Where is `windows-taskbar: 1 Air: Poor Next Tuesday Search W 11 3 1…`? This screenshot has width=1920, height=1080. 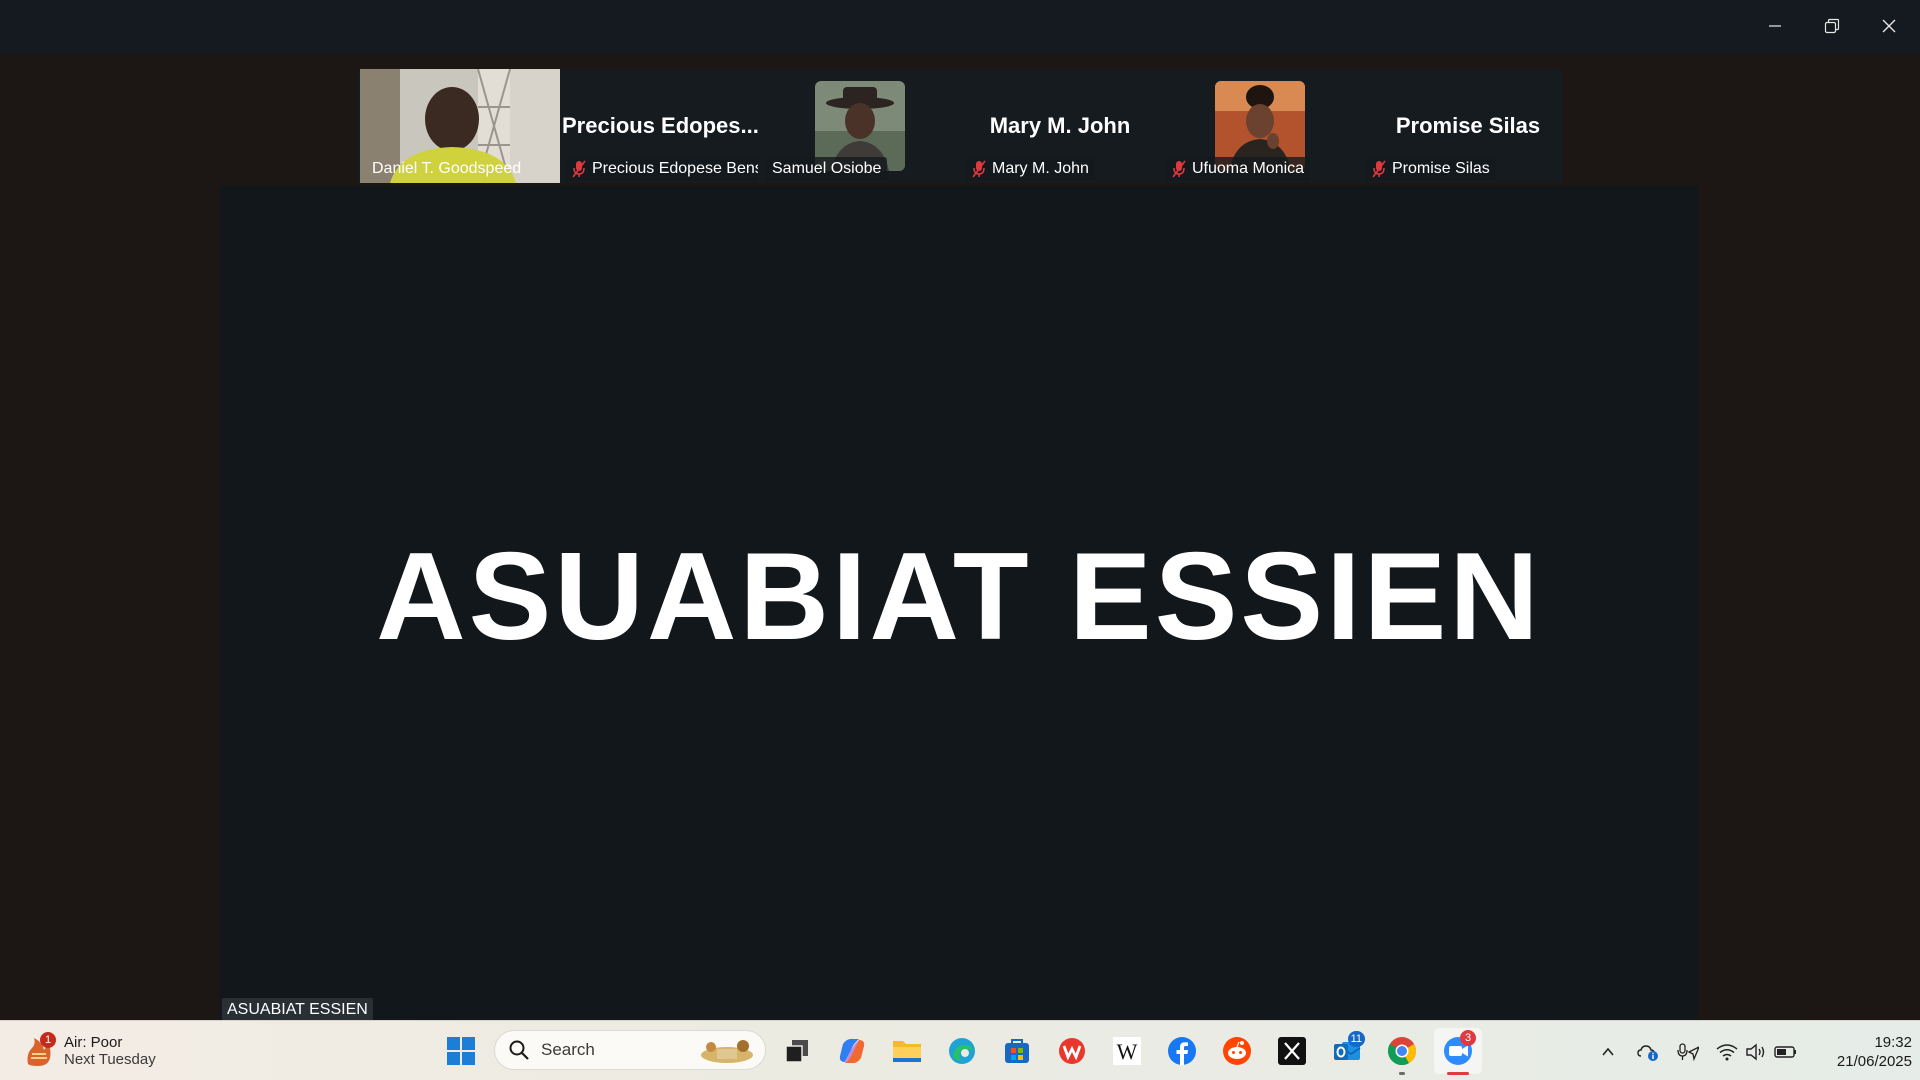 windows-taskbar: 1 Air: Poor Next Tuesday Search W 11 3 1… is located at coordinates (960, 1050).